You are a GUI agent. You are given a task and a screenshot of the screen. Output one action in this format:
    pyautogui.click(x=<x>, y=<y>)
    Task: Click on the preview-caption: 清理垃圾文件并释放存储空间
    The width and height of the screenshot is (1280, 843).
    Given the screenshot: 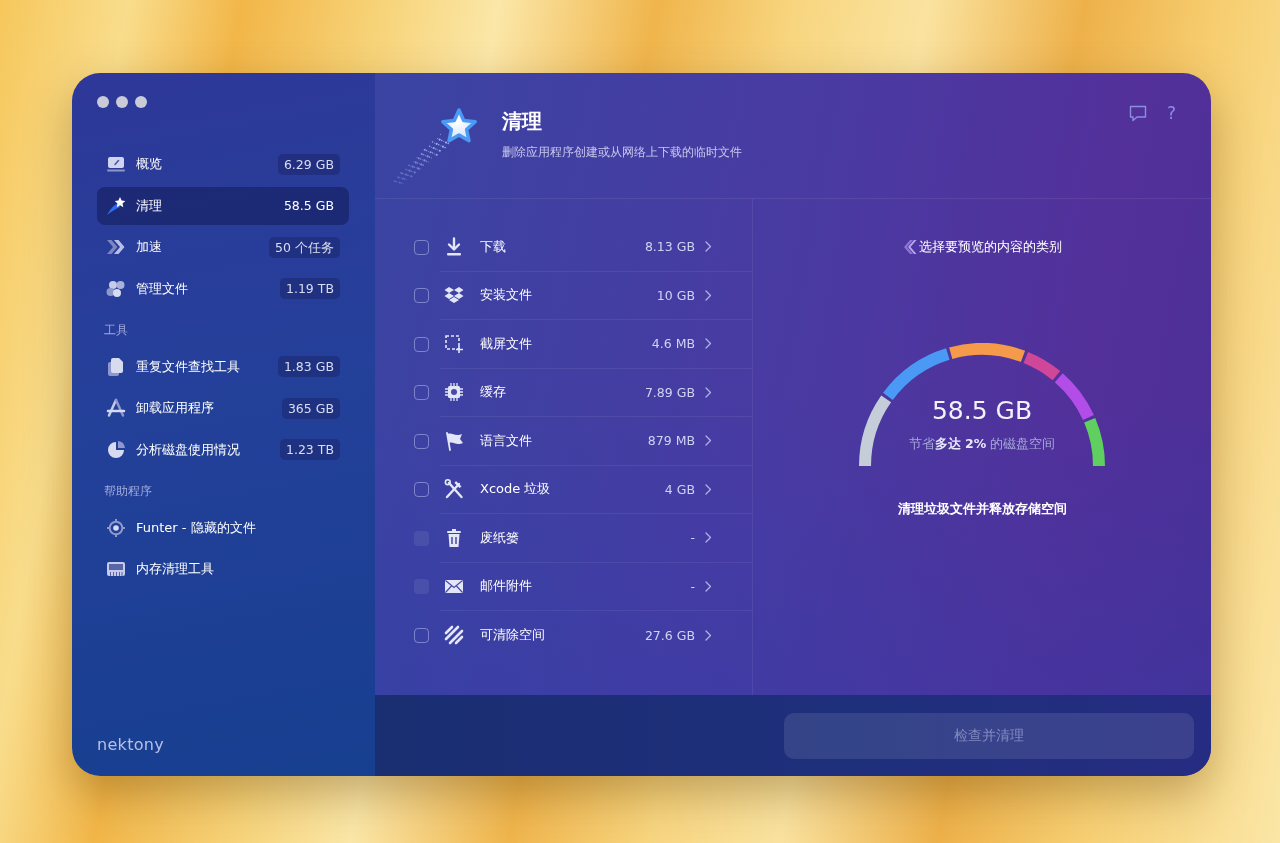 What is the action you would take?
    pyautogui.click(x=982, y=509)
    